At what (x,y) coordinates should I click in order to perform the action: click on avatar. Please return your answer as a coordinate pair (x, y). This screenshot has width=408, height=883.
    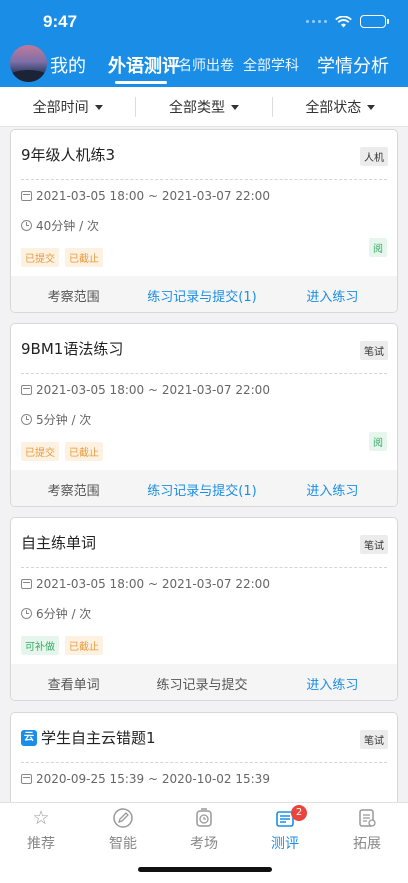
    Looking at the image, I should click on (28, 63).